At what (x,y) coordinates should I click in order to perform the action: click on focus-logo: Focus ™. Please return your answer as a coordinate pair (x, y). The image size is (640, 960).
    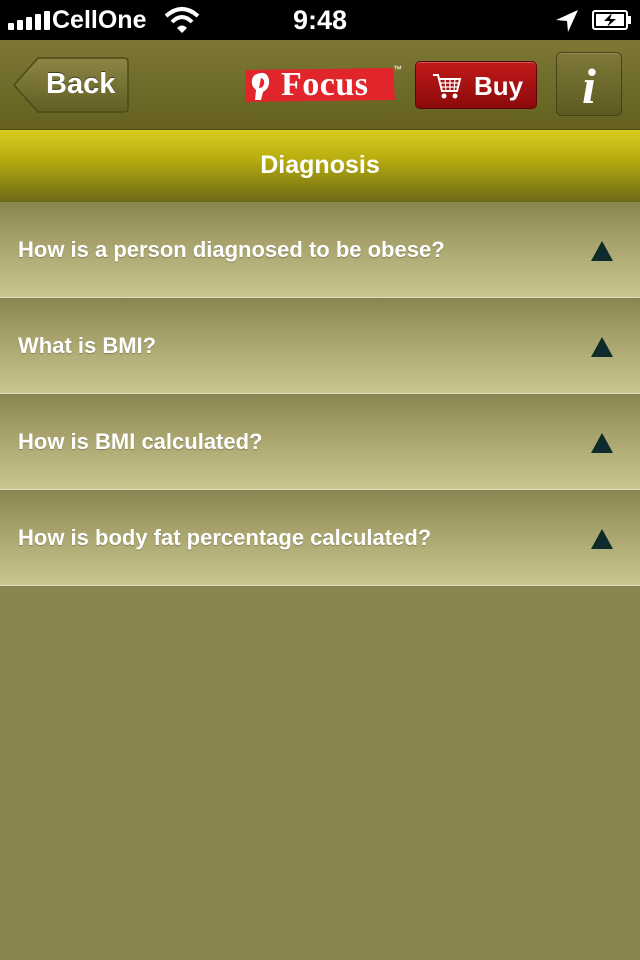
    Looking at the image, I should click on (323, 84).